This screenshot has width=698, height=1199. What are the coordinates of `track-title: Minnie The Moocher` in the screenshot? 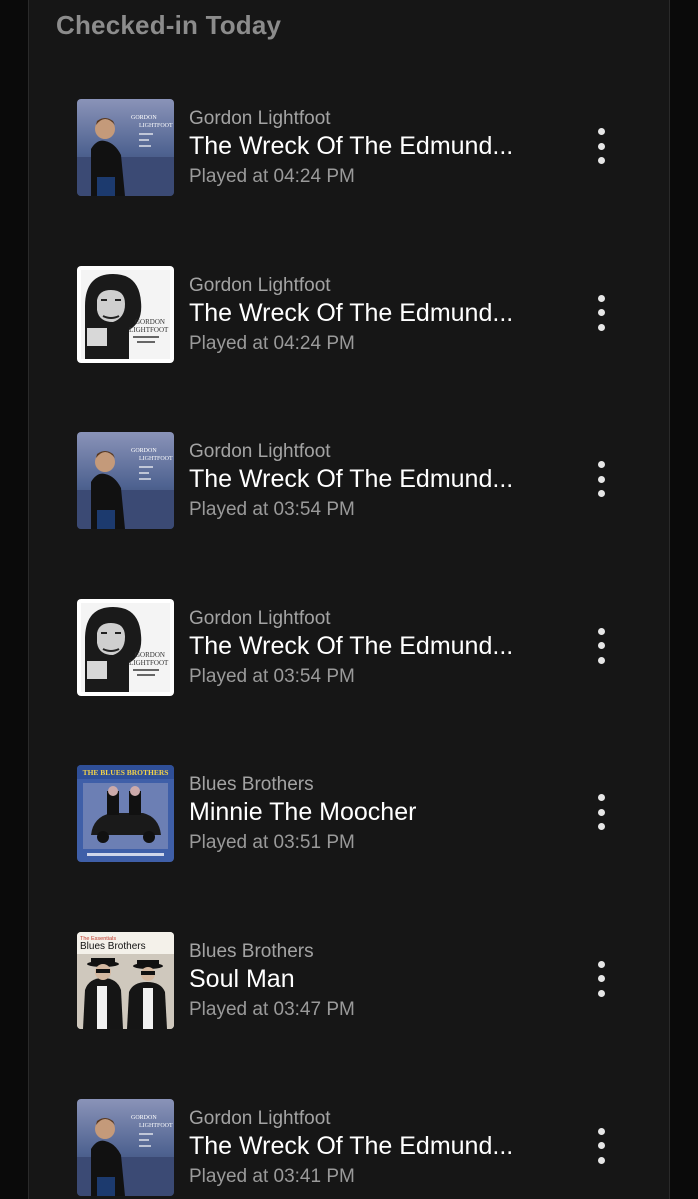 It's located at (303, 812).